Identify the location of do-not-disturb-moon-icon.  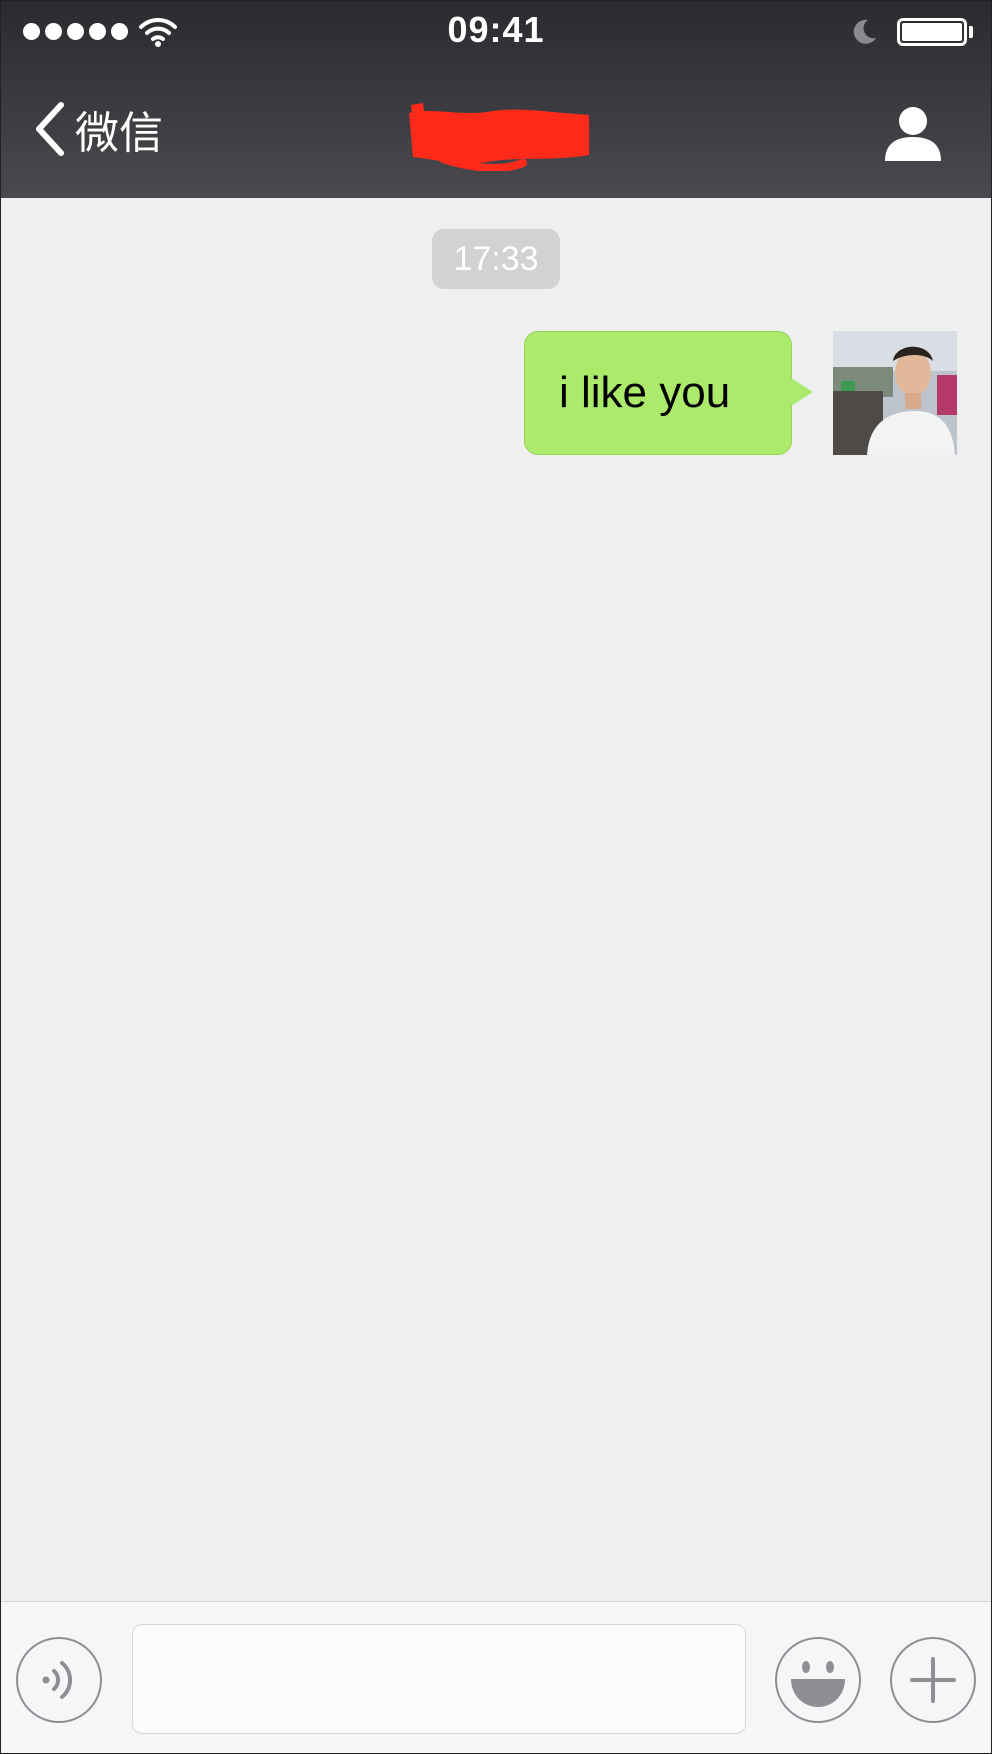
(864, 31).